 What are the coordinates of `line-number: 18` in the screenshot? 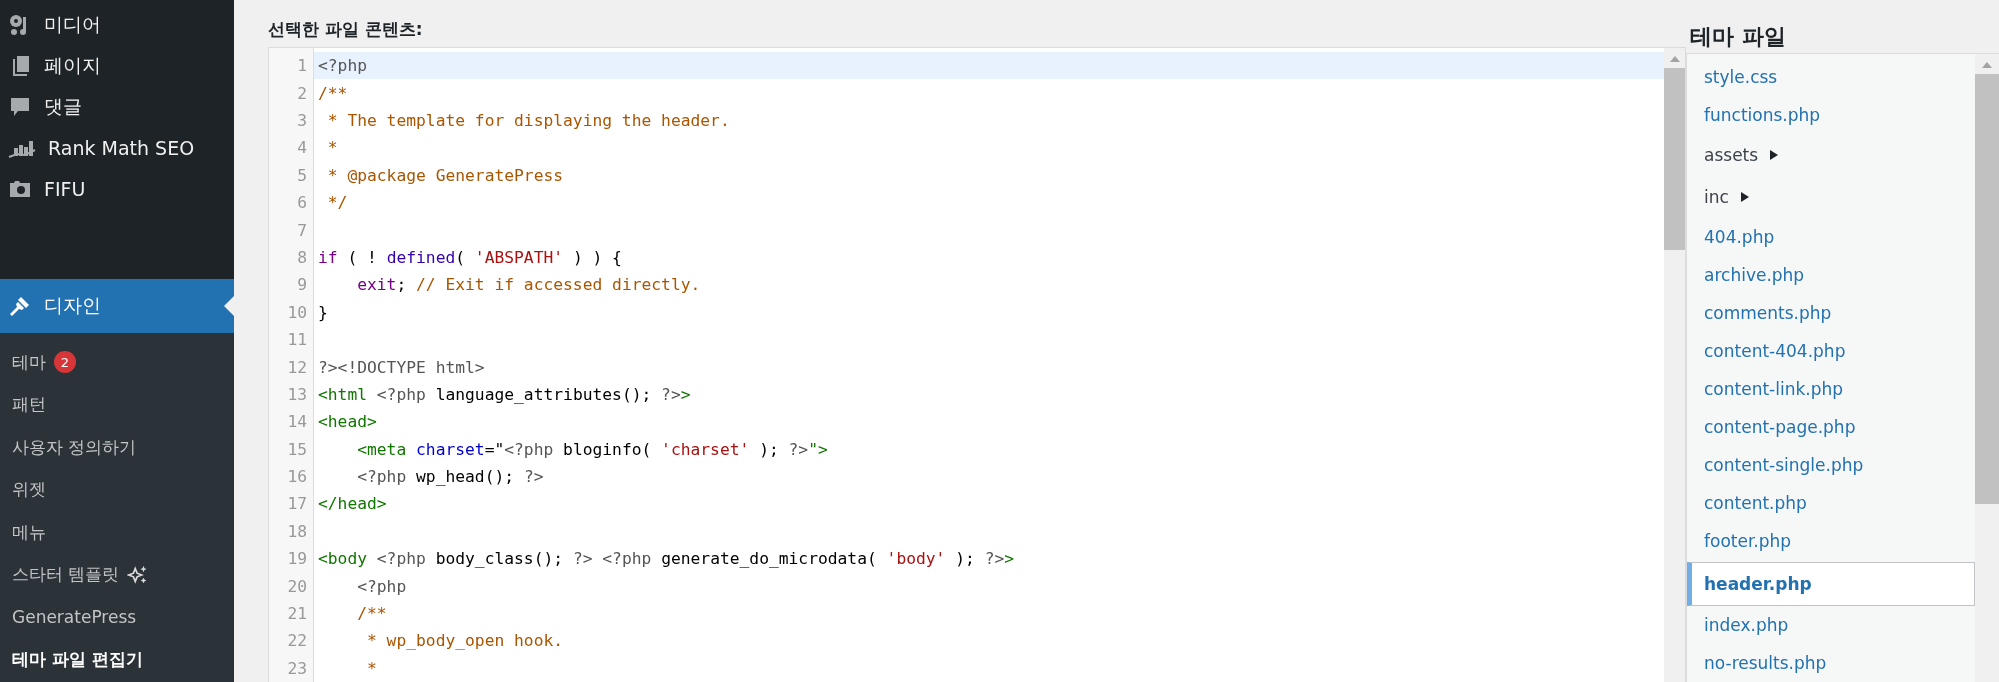 It's located at (297, 531).